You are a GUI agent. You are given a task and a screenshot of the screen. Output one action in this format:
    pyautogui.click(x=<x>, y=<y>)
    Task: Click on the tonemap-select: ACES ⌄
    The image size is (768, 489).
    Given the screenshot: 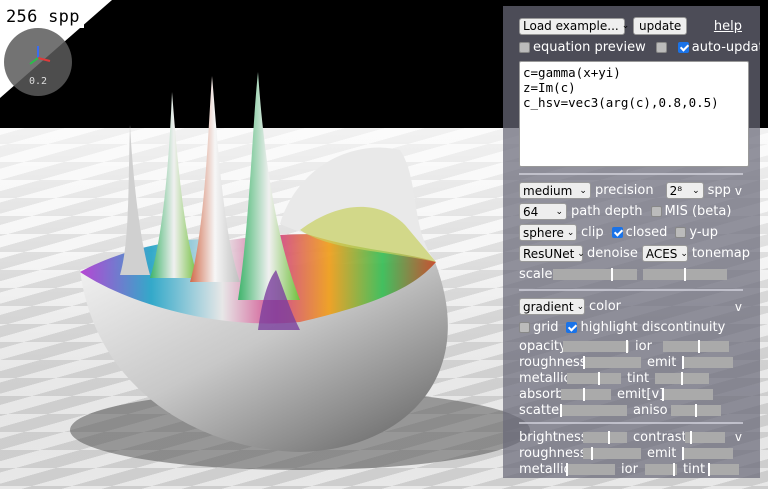 What is the action you would take?
    pyautogui.click(x=664, y=253)
    